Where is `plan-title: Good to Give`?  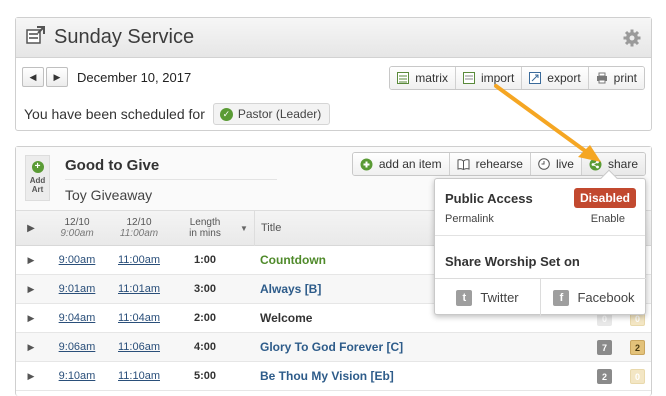 plan-title: Good to Give is located at coordinates (112, 165).